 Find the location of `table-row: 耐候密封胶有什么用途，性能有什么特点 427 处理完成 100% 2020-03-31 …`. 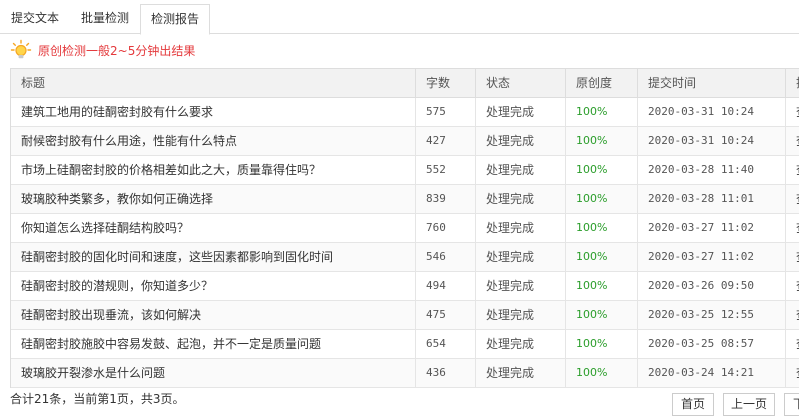

table-row: 耐候密封胶有什么用途，性能有什么特点 427 处理完成 100% 2020-03-31 … is located at coordinates (405, 141).